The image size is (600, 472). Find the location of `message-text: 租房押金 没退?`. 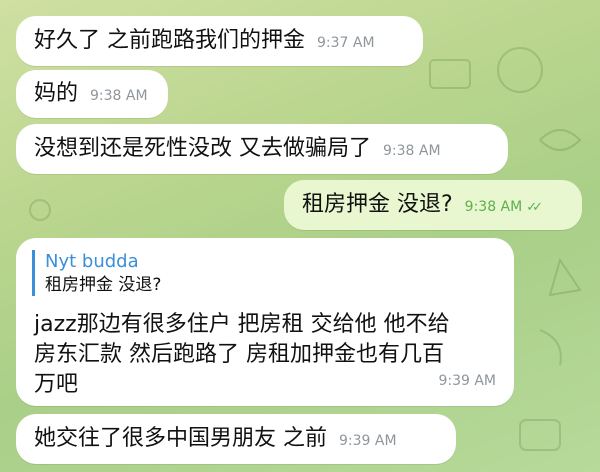

message-text: 租房押金 没退? is located at coordinates (377, 204).